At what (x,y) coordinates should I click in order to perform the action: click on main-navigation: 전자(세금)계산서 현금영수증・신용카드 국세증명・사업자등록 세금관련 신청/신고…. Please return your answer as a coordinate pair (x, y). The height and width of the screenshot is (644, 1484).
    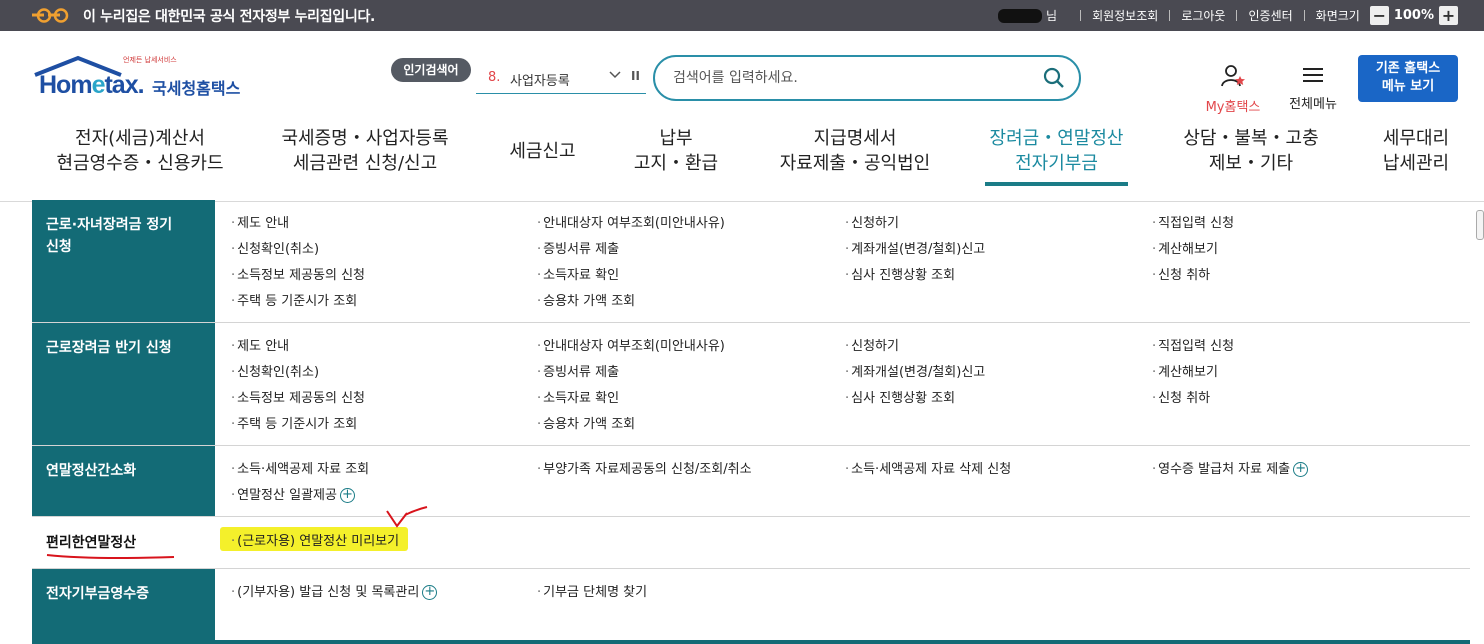
    Looking at the image, I should click on (742, 163).